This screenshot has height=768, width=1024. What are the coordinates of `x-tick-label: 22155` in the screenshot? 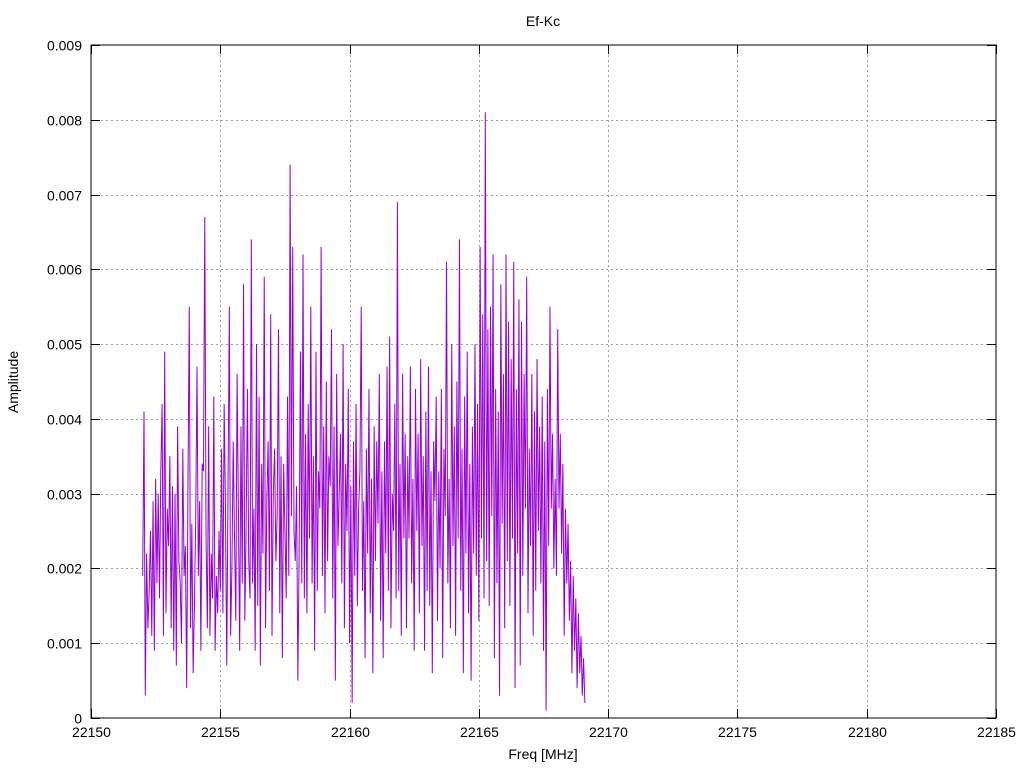 It's located at (220, 732).